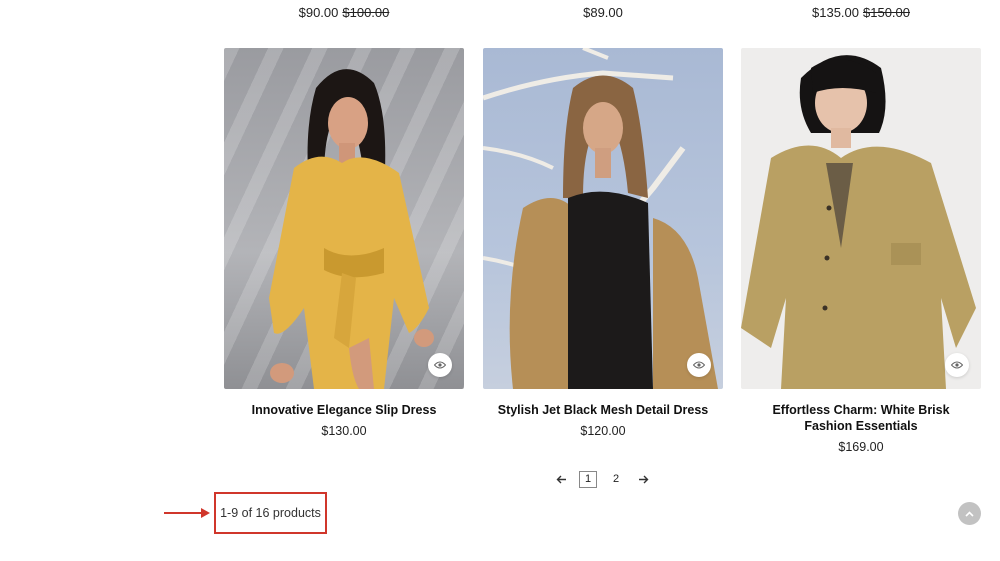 The image size is (1000, 561). What do you see at coordinates (835, 12) in the screenshot?
I see `price-current: $135.00` at bounding box center [835, 12].